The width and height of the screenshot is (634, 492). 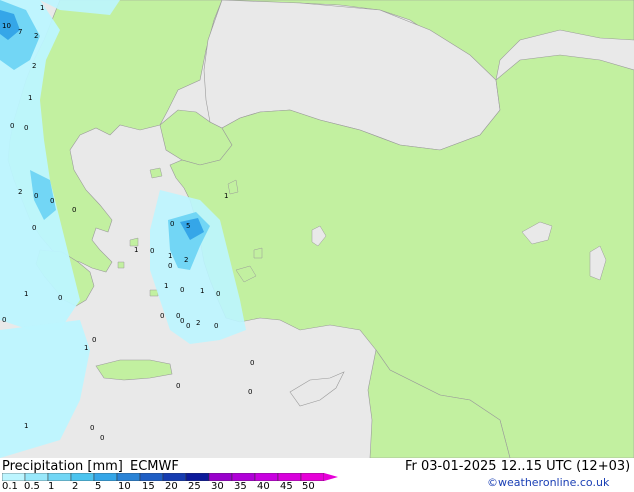 I want to click on precip-value: 7, so click(x=20, y=32).